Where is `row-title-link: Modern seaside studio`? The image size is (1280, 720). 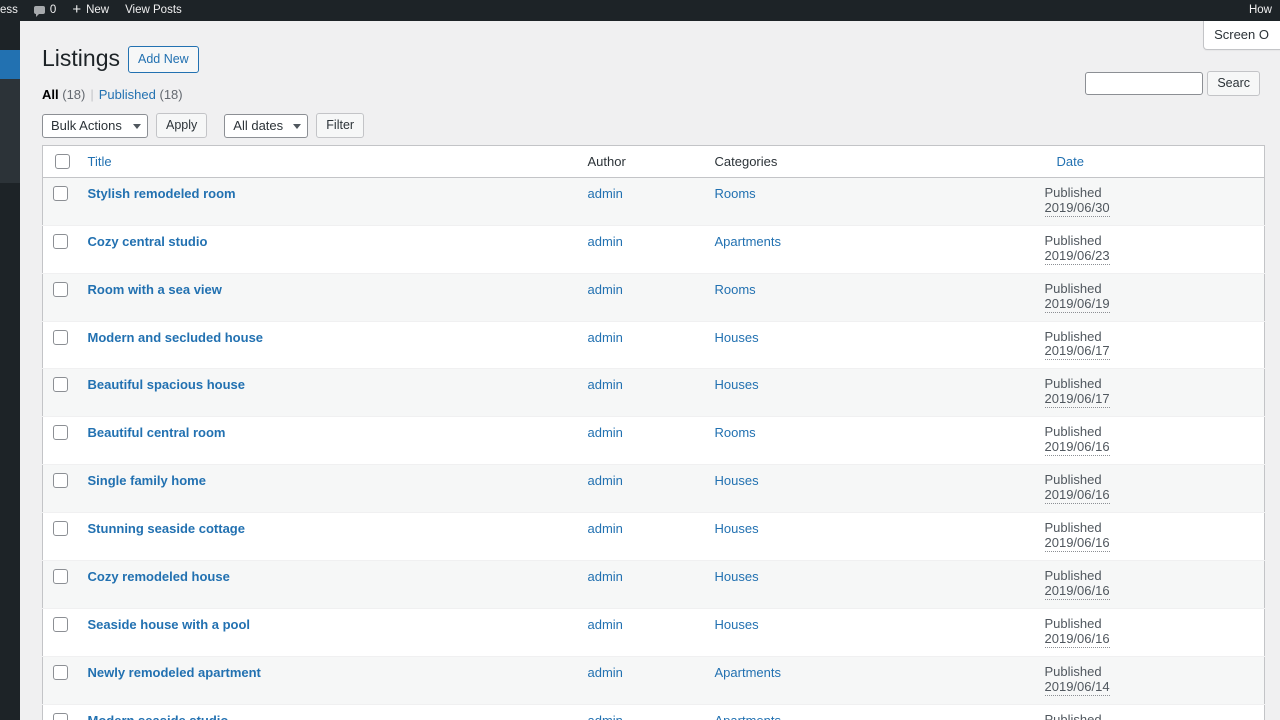 row-title-link: Modern seaside studio is located at coordinates (158, 716).